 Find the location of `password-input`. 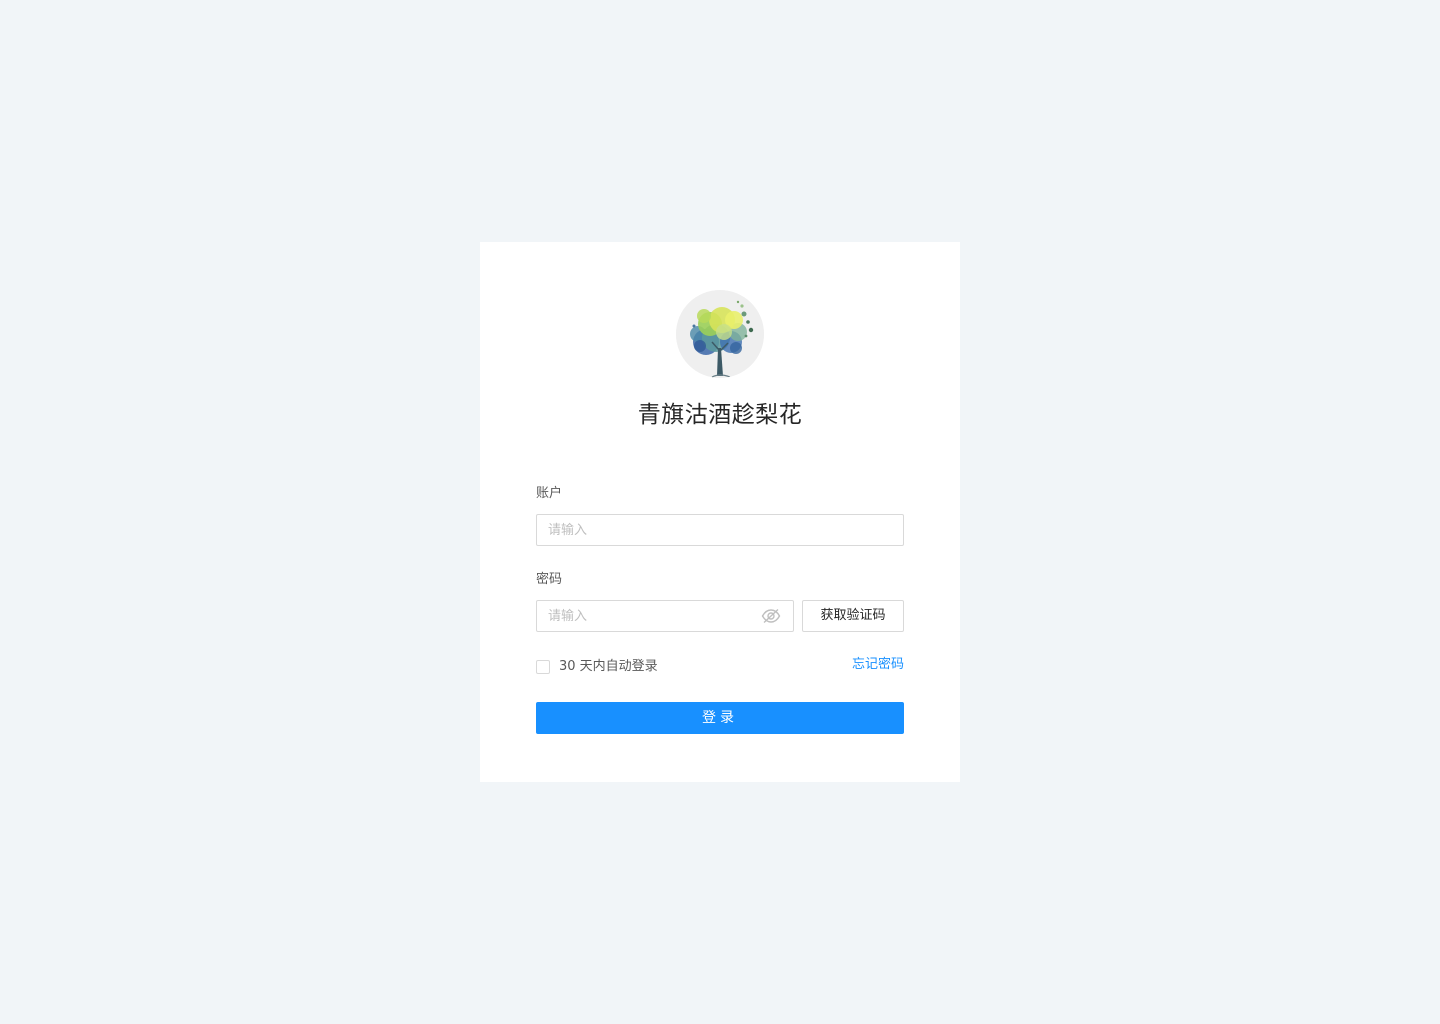

password-input is located at coordinates (665, 616).